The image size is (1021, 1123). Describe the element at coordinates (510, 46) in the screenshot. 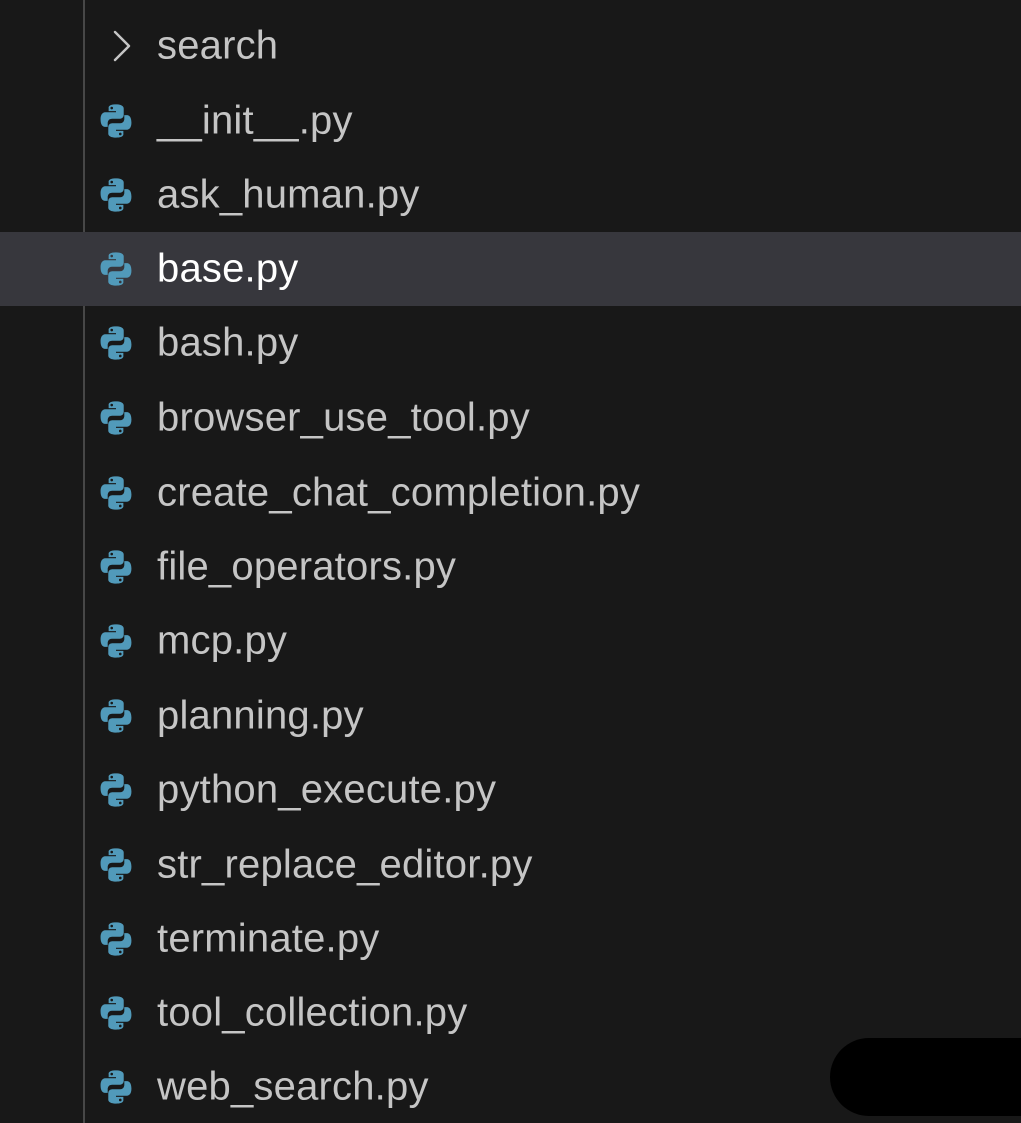

I see `folder-row-search: search` at that location.